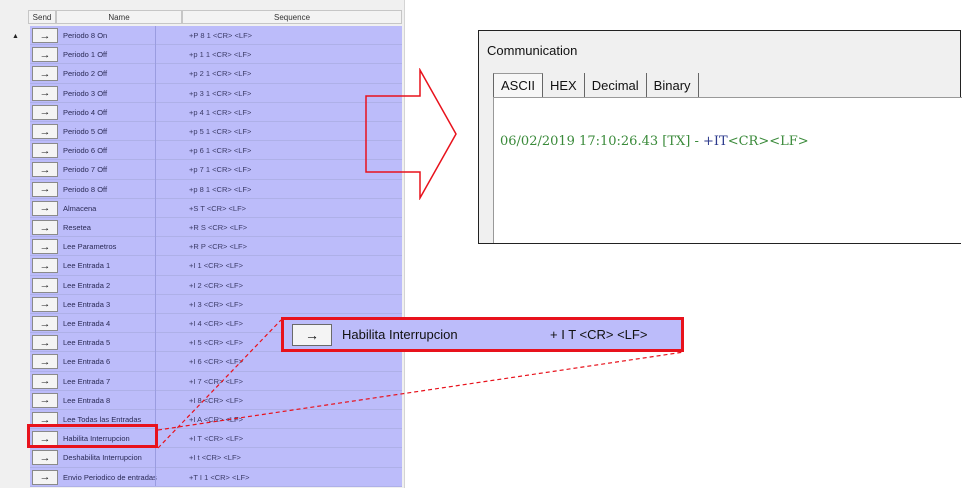 Image resolution: width=964 pixels, height=488 pixels. I want to click on table-row: → Lee Entrada 8 +I 8 <CR> <LF>, so click(216, 400).